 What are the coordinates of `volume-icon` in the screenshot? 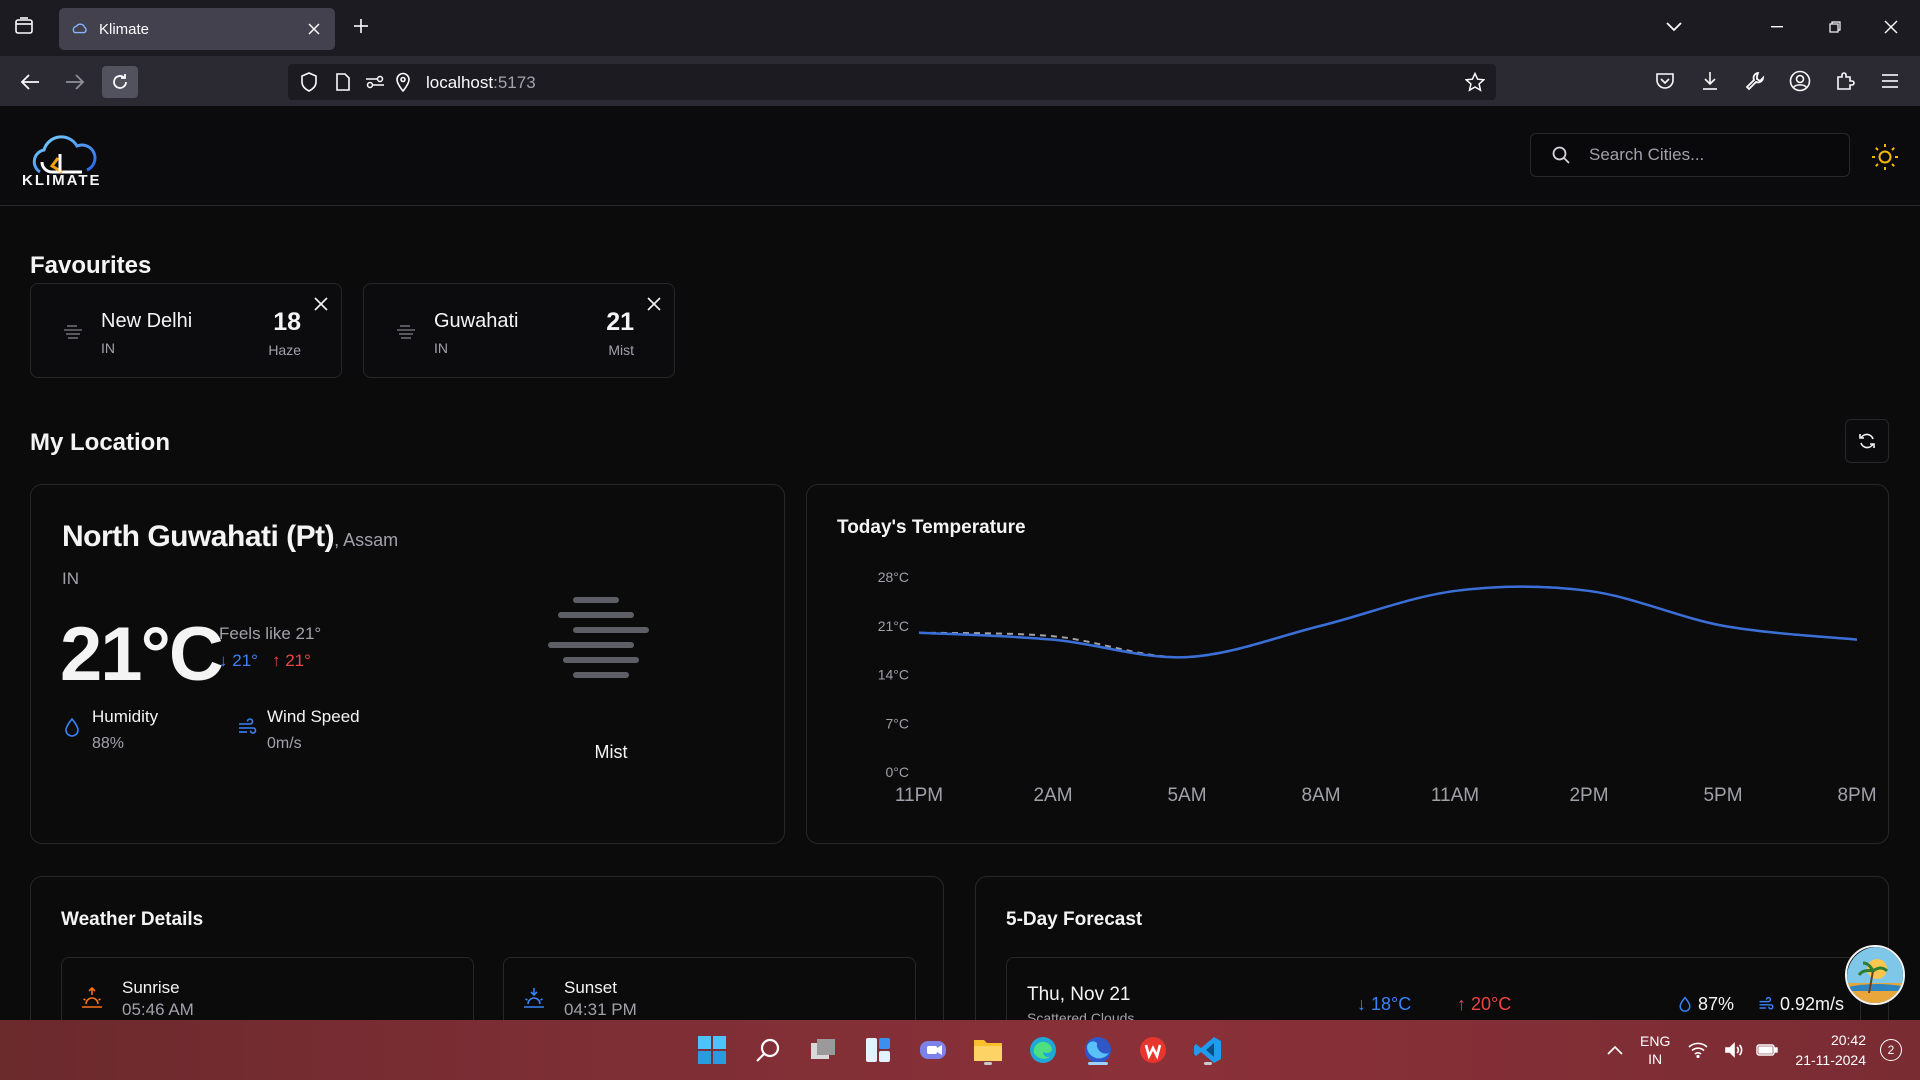 It's located at (1734, 1050).